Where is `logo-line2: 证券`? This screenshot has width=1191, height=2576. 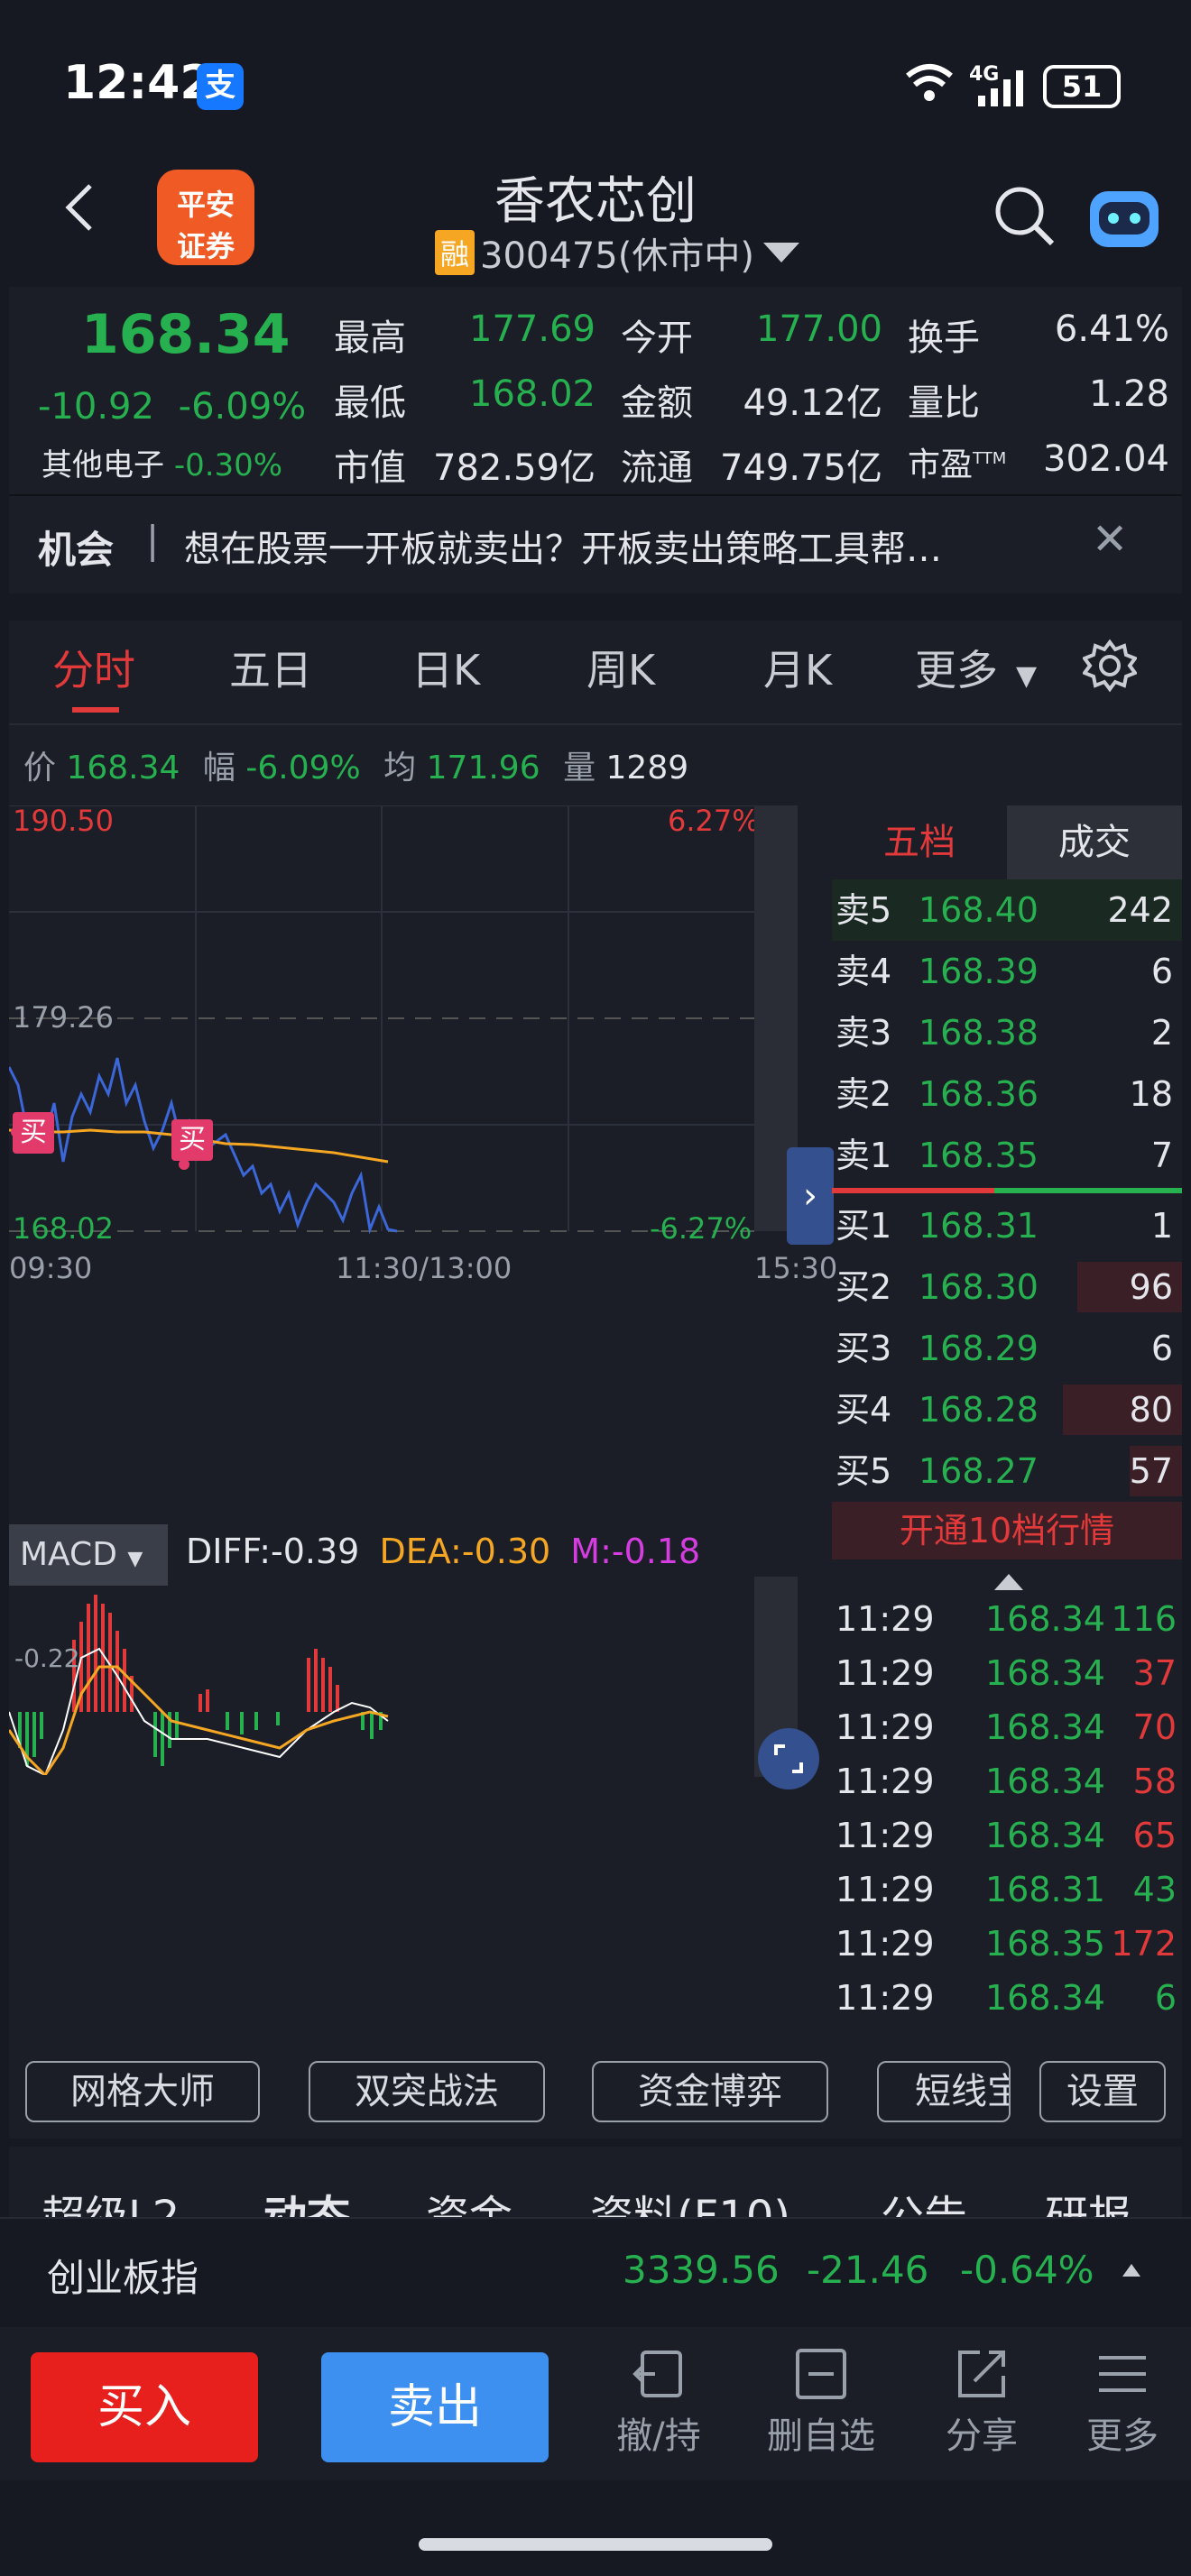
logo-line2: 证券 is located at coordinates (205, 246).